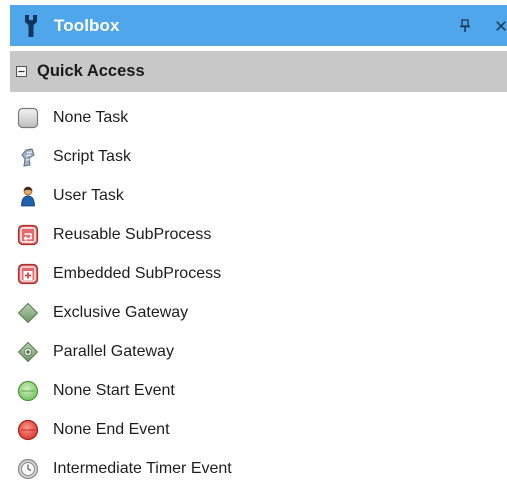 This screenshot has width=507, height=482. What do you see at coordinates (258, 312) in the screenshot?
I see `toolbox-item-exclusive-gateway: Exclusive Gateway` at bounding box center [258, 312].